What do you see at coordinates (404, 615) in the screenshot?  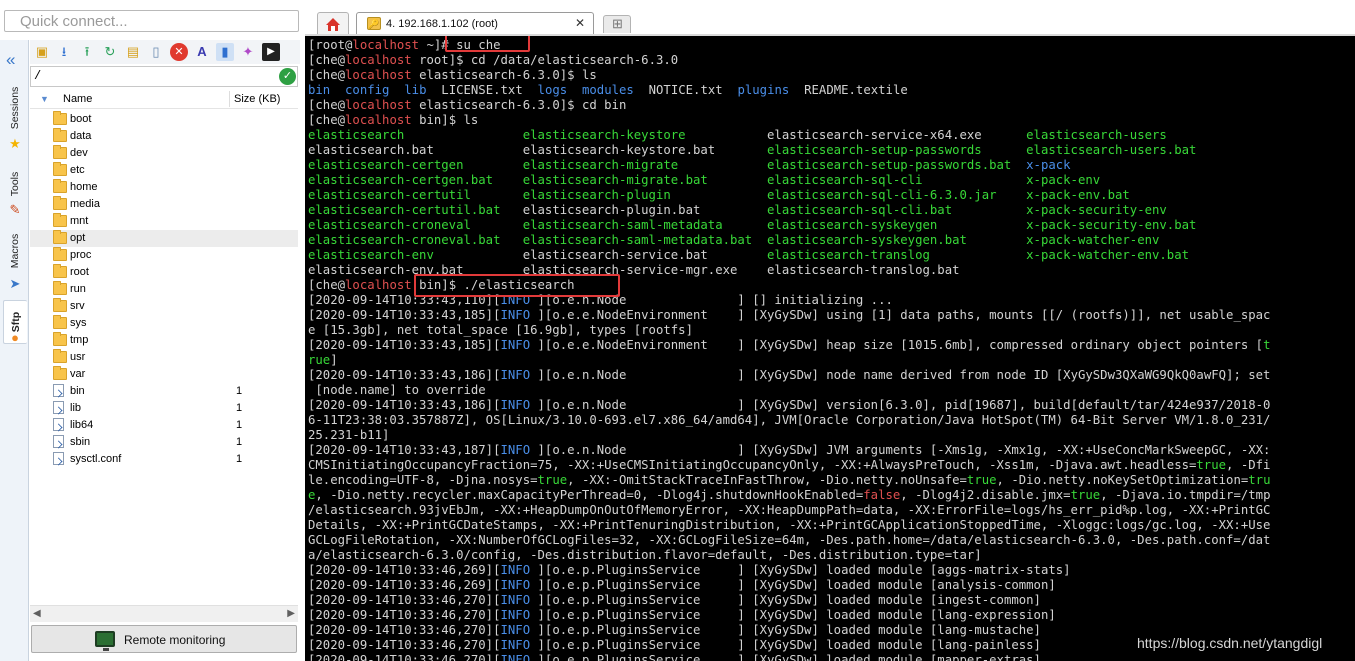 I see `terminal-segment: [2020-09-14T10:33:46,270][` at bounding box center [404, 615].